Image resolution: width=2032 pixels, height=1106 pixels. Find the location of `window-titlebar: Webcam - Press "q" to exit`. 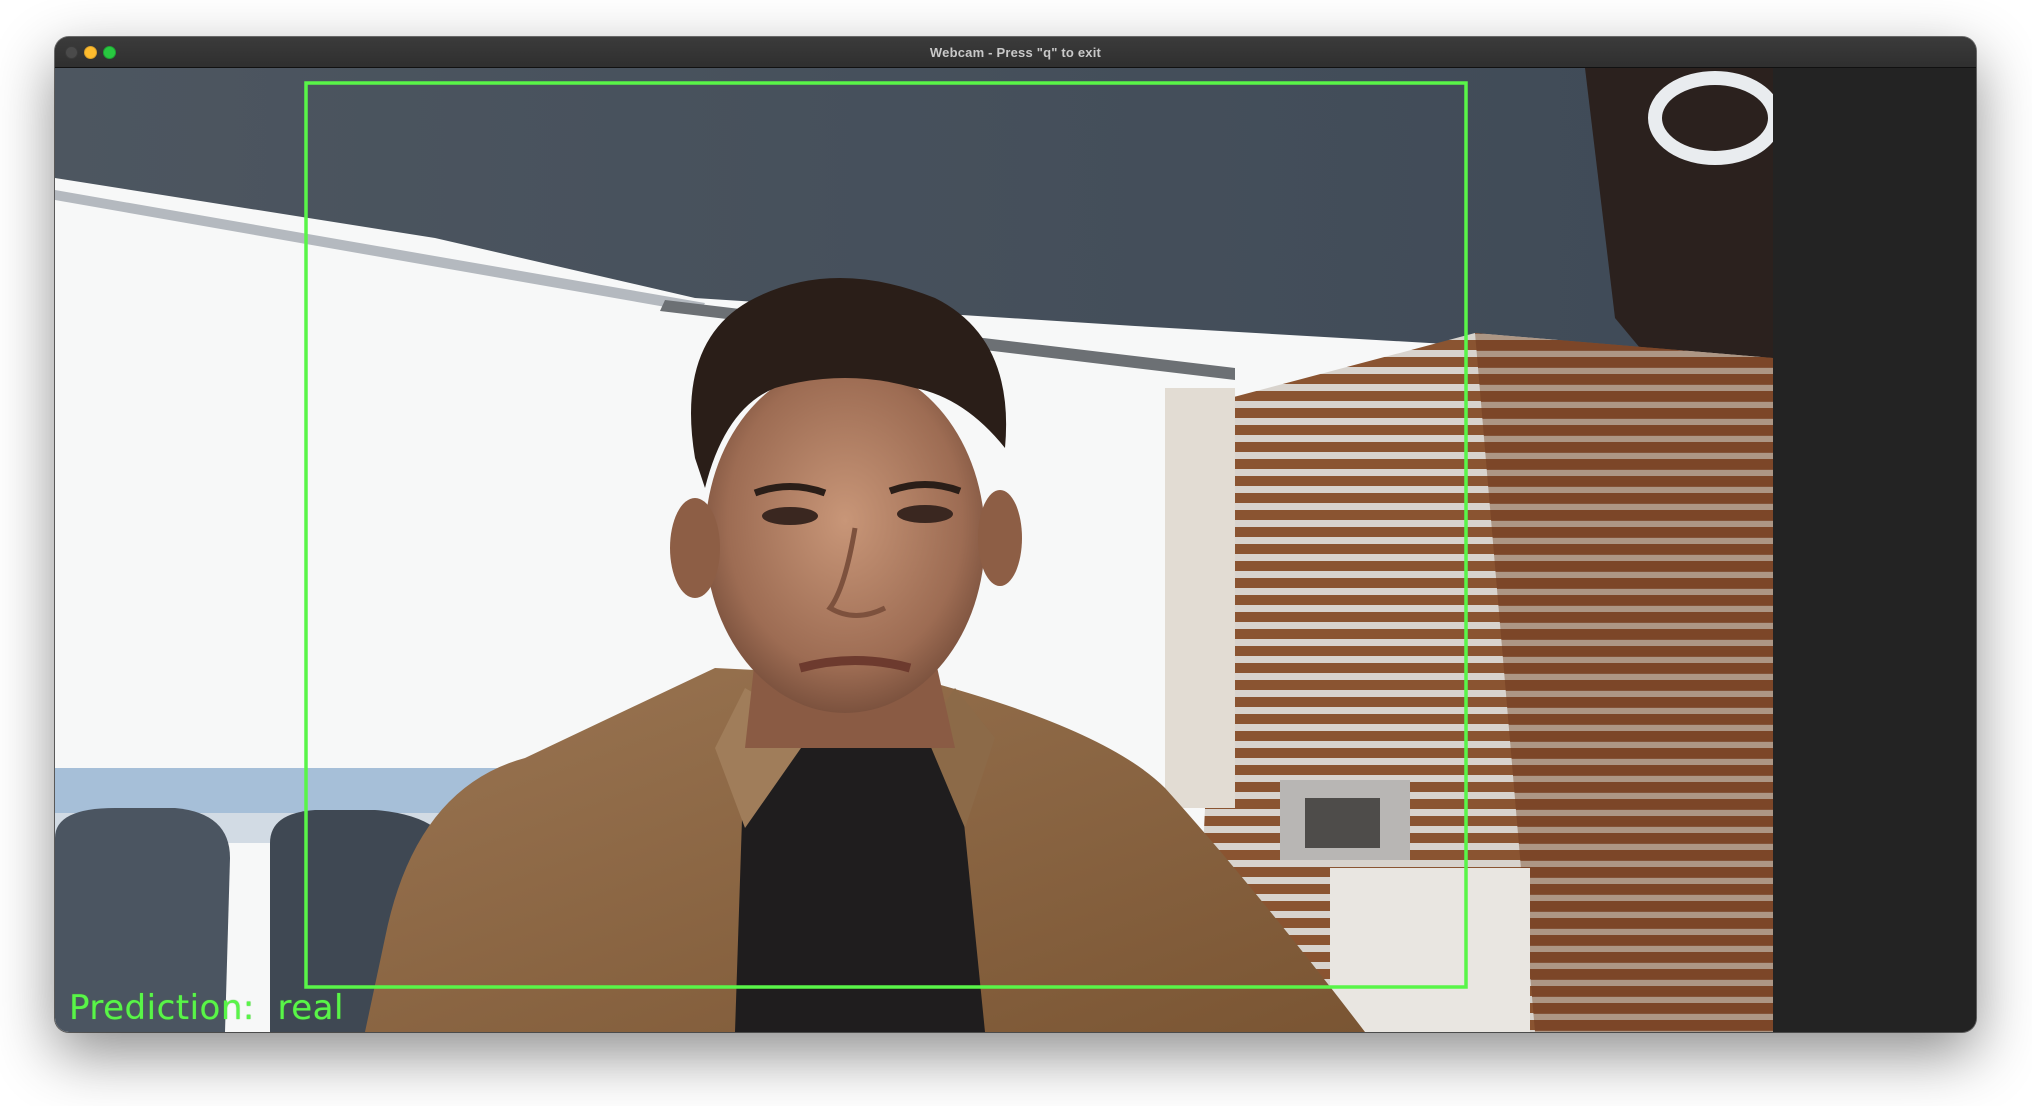

window-titlebar: Webcam - Press "q" to exit is located at coordinates (1015, 52).